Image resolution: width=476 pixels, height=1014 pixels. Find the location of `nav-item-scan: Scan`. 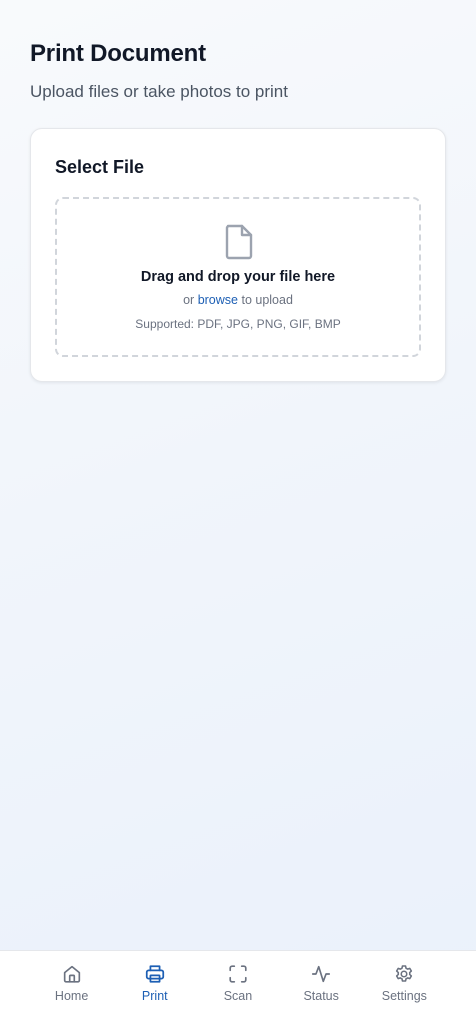

nav-item-scan: Scan is located at coordinates (238, 982).